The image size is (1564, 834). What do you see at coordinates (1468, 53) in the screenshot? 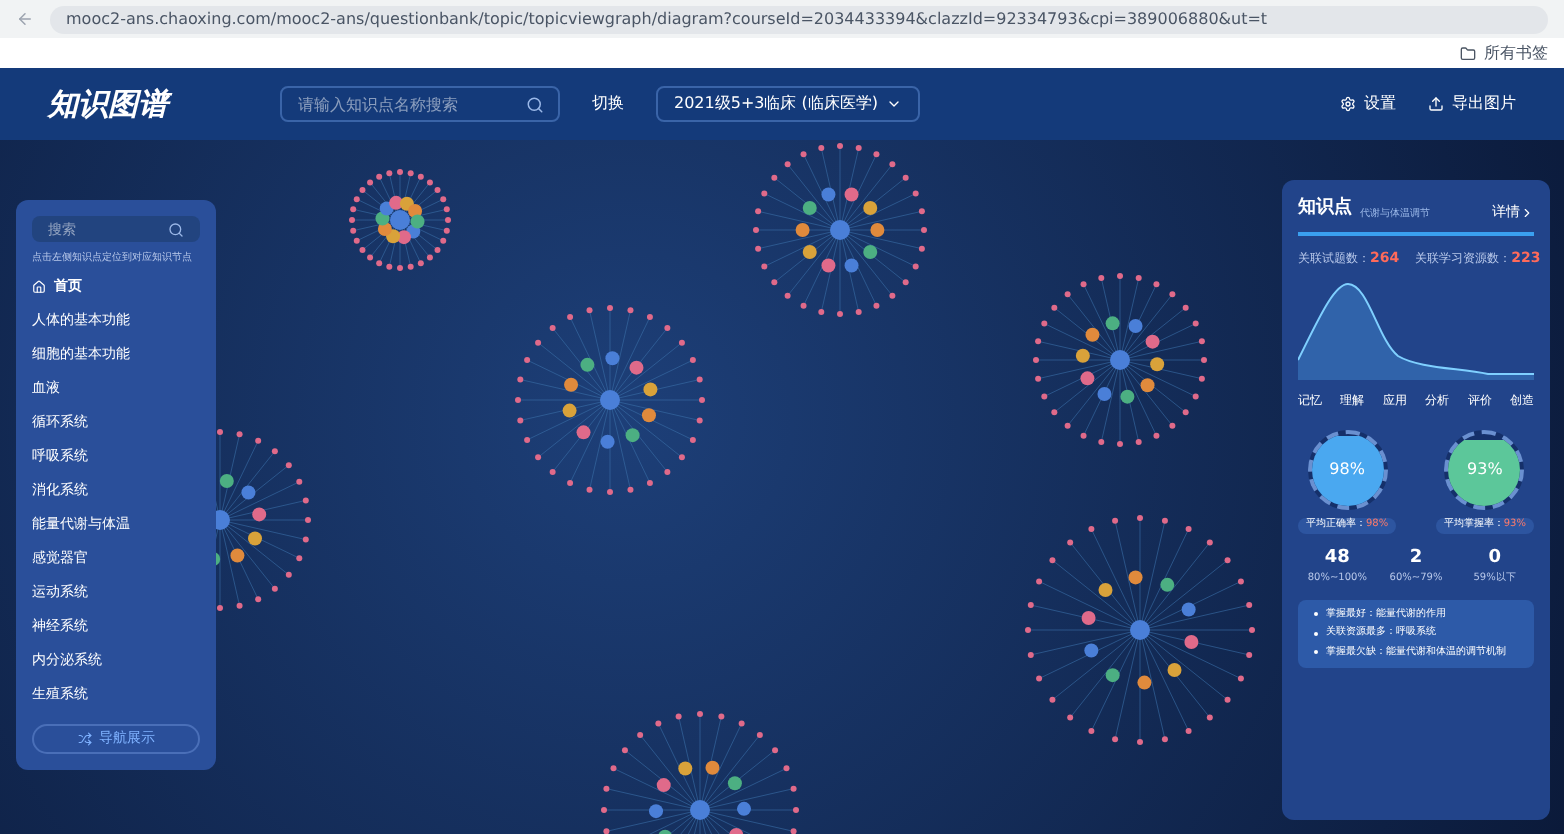
I see `folder-icon` at bounding box center [1468, 53].